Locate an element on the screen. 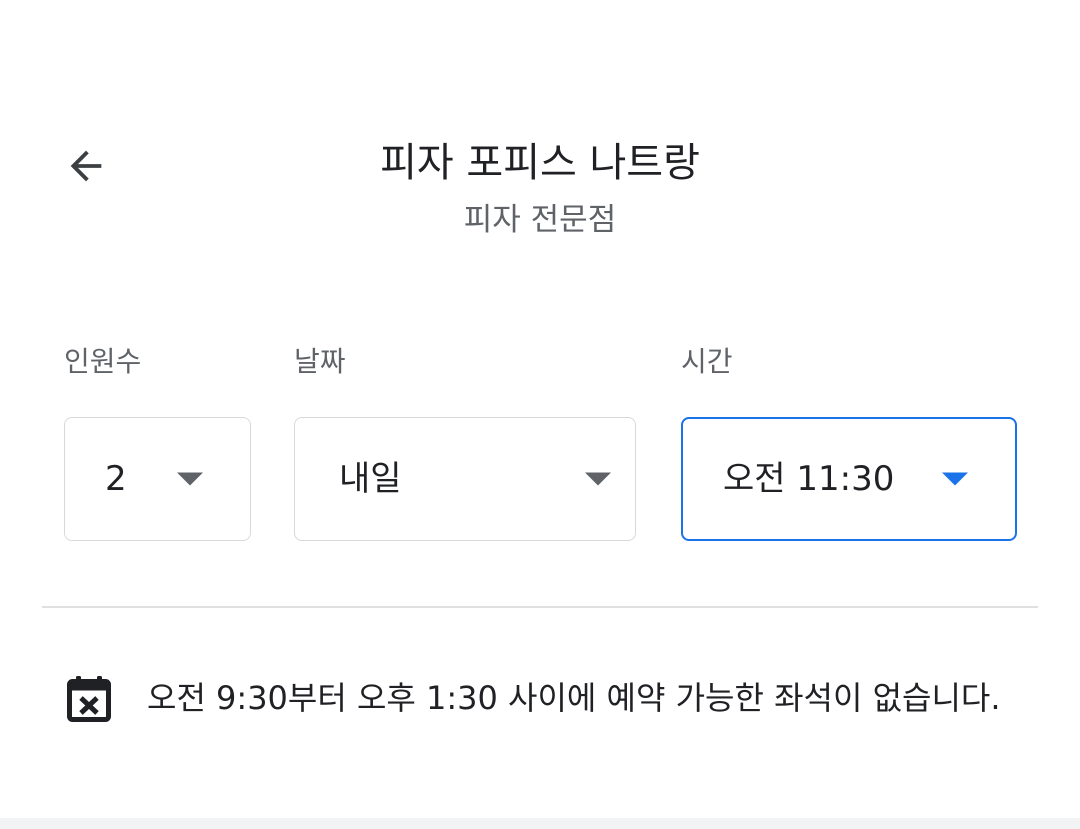 This screenshot has width=1080, height=829. date-value: 내일 is located at coordinates (370, 479).